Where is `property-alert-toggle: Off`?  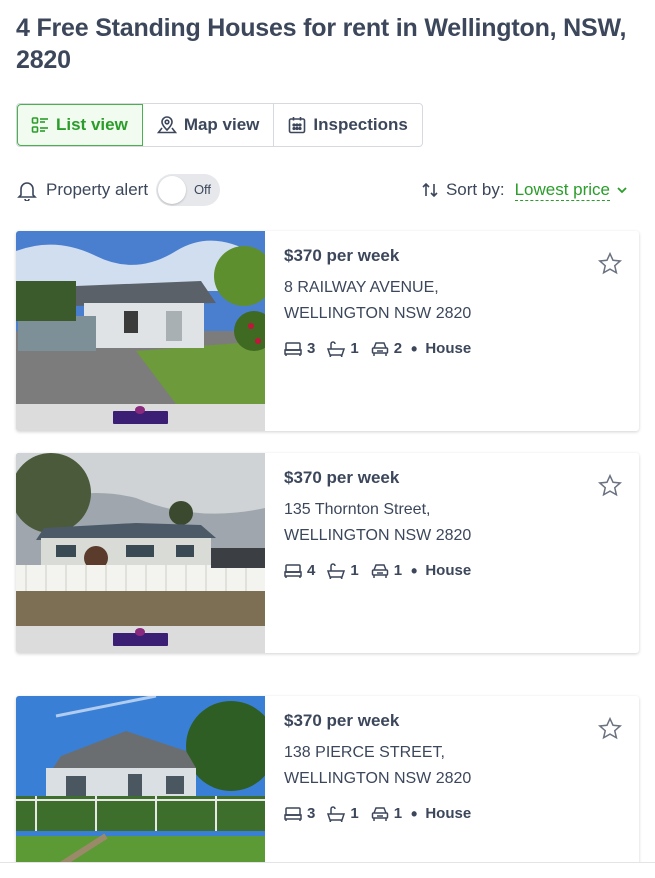 property-alert-toggle: Off is located at coordinates (188, 190).